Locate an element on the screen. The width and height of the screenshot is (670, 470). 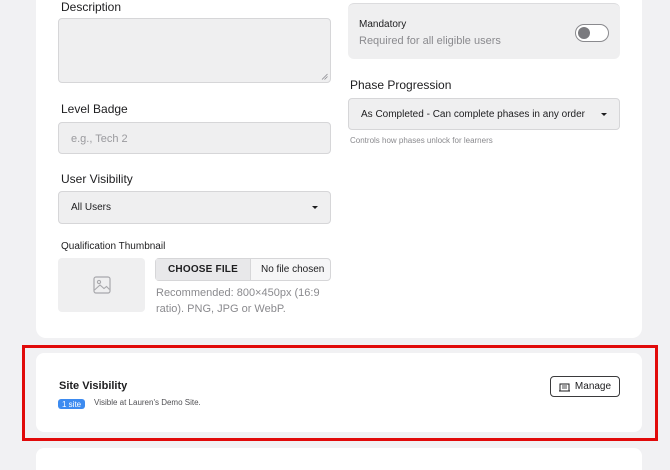
mandatory-description: Required for all eligible users is located at coordinates (430, 41).